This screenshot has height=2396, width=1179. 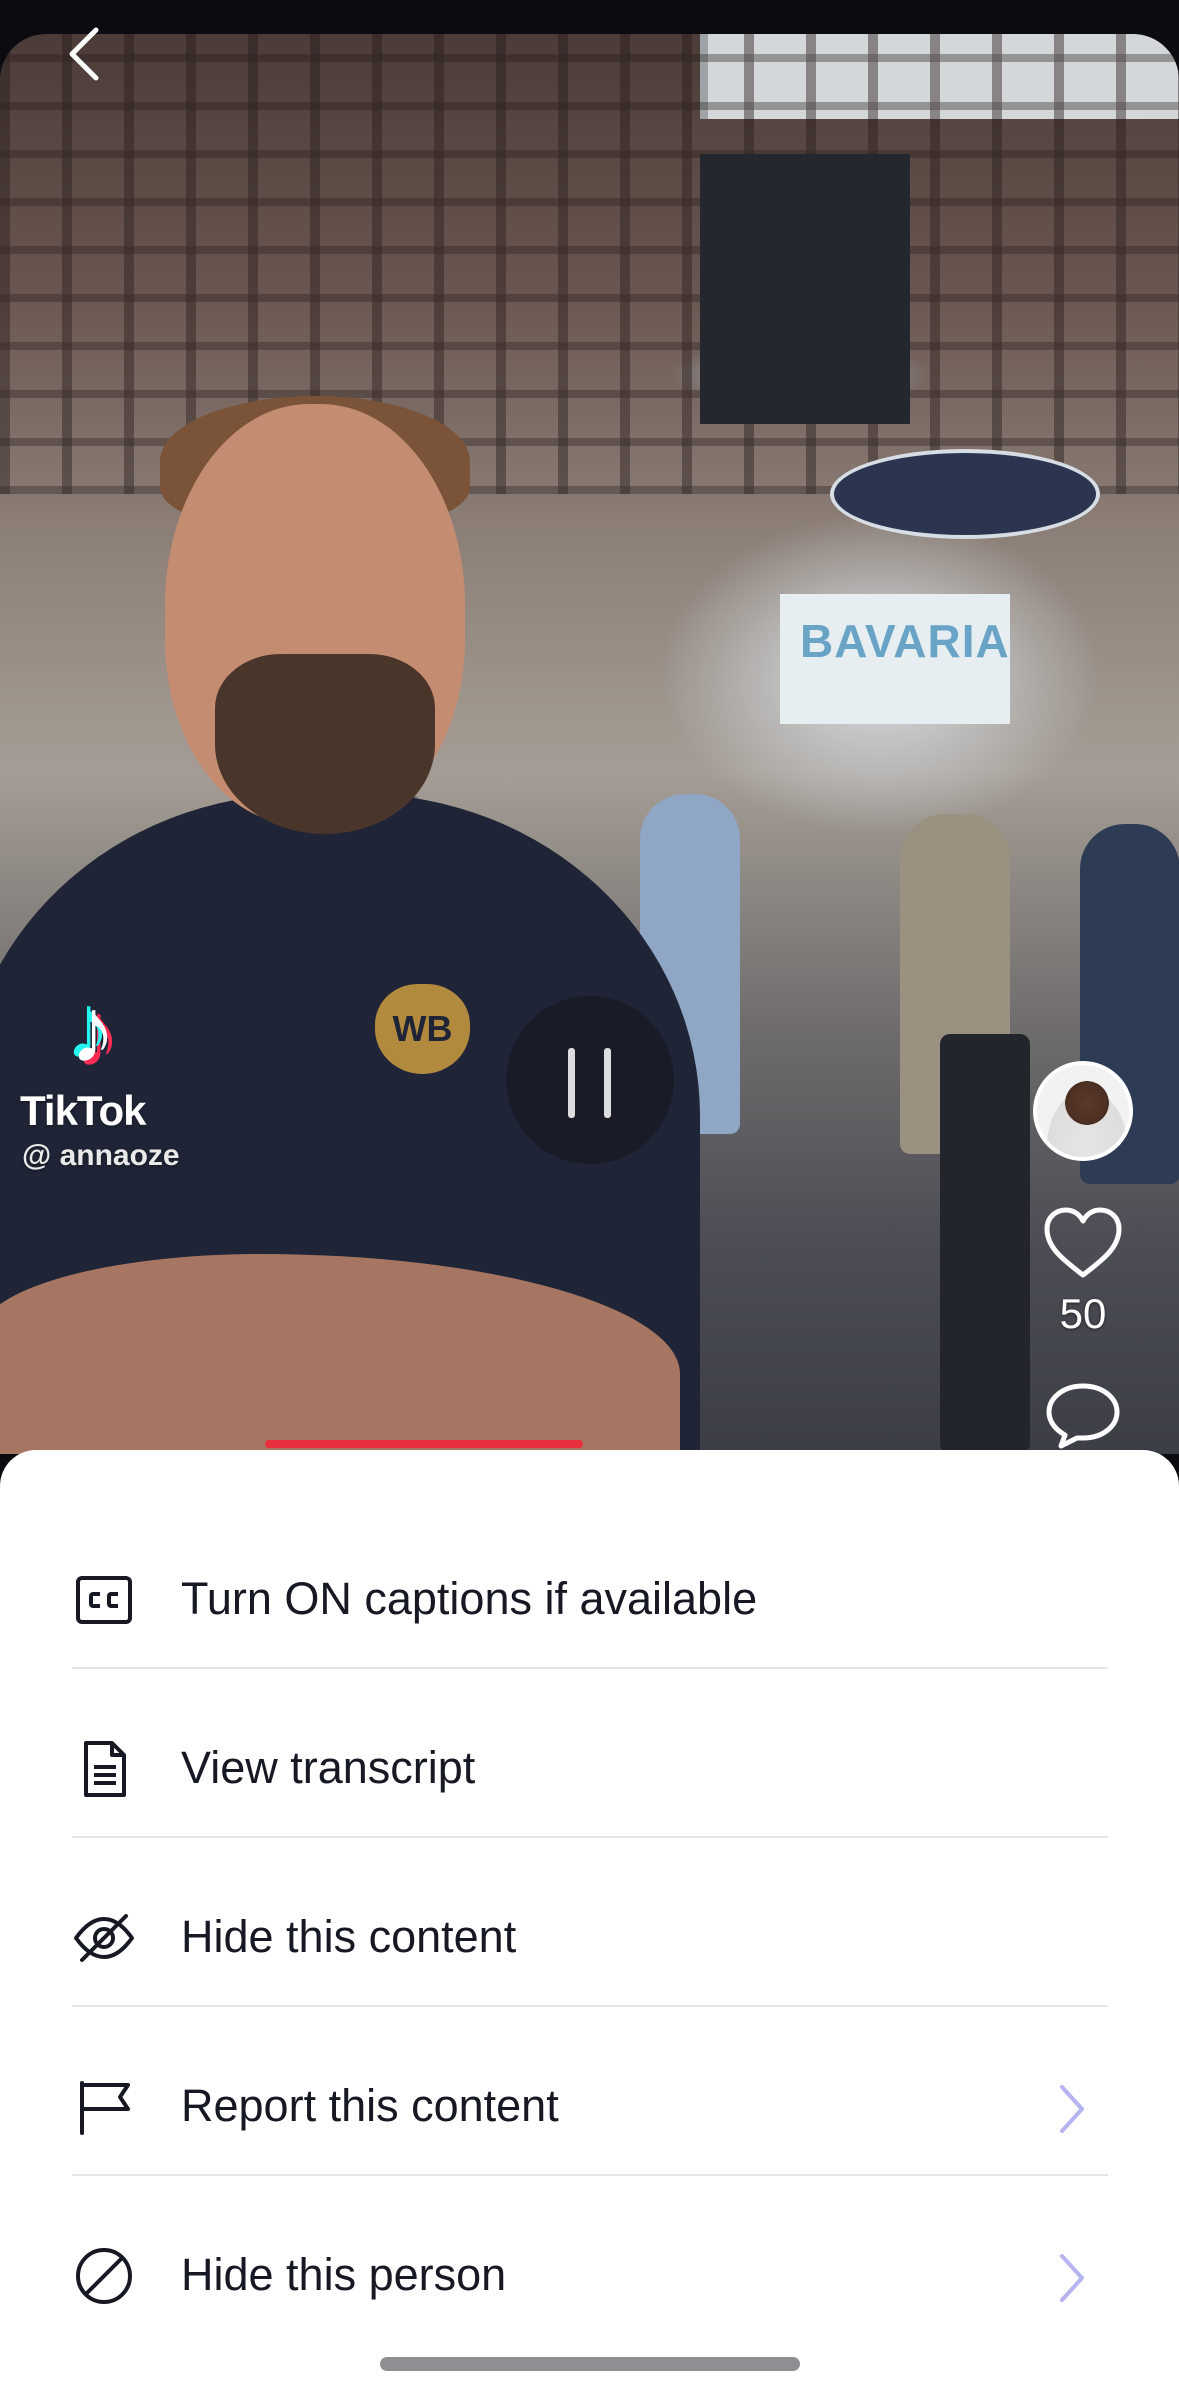 What do you see at coordinates (590, 2364) in the screenshot?
I see `home-indicator` at bounding box center [590, 2364].